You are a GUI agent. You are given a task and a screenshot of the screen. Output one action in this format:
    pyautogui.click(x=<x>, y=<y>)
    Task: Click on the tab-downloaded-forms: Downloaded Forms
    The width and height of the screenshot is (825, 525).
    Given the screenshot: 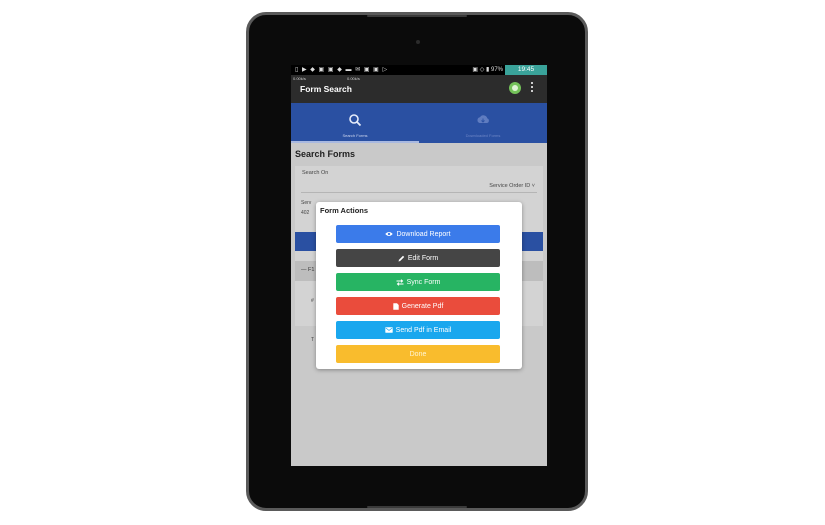 What is the action you would take?
    pyautogui.click(x=483, y=123)
    